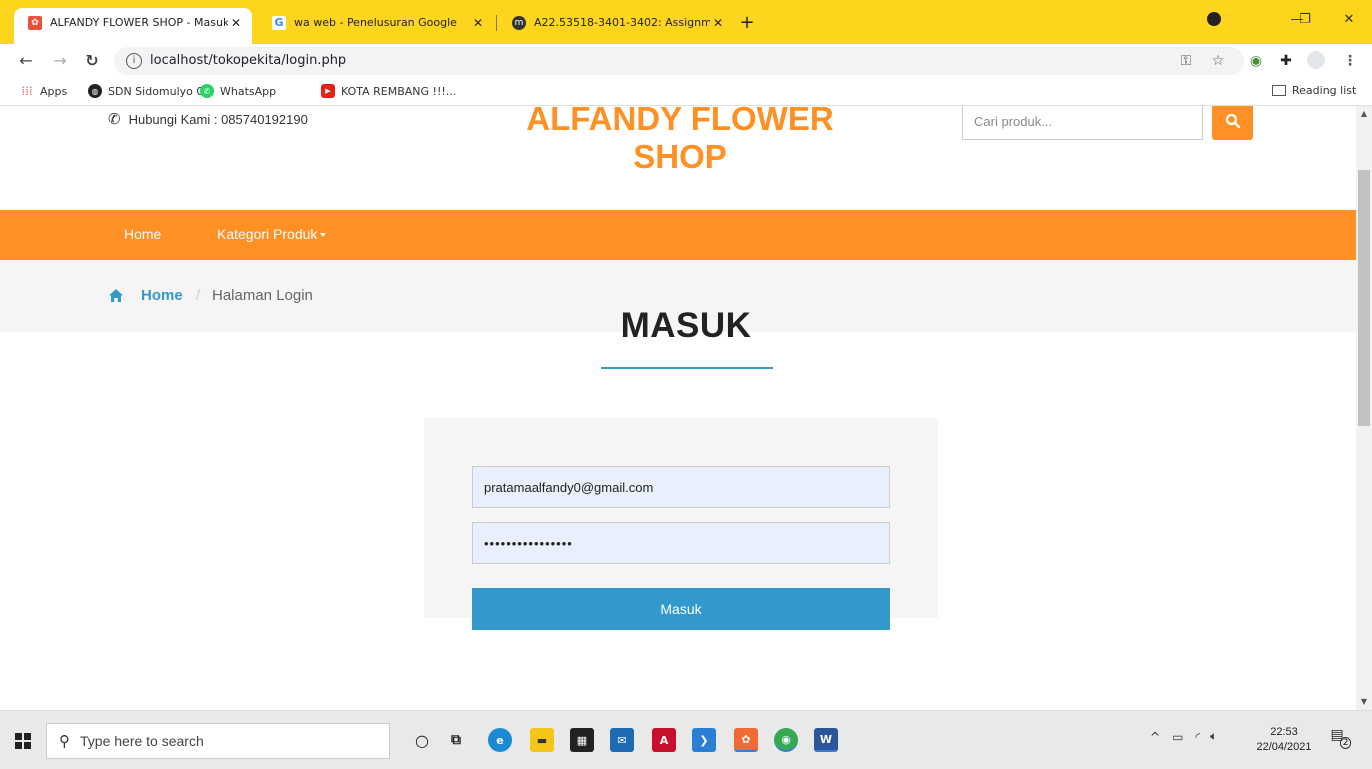 The width and height of the screenshot is (1372, 769). What do you see at coordinates (1324, 90) in the screenshot?
I see `reading-list-label: Reading list` at bounding box center [1324, 90].